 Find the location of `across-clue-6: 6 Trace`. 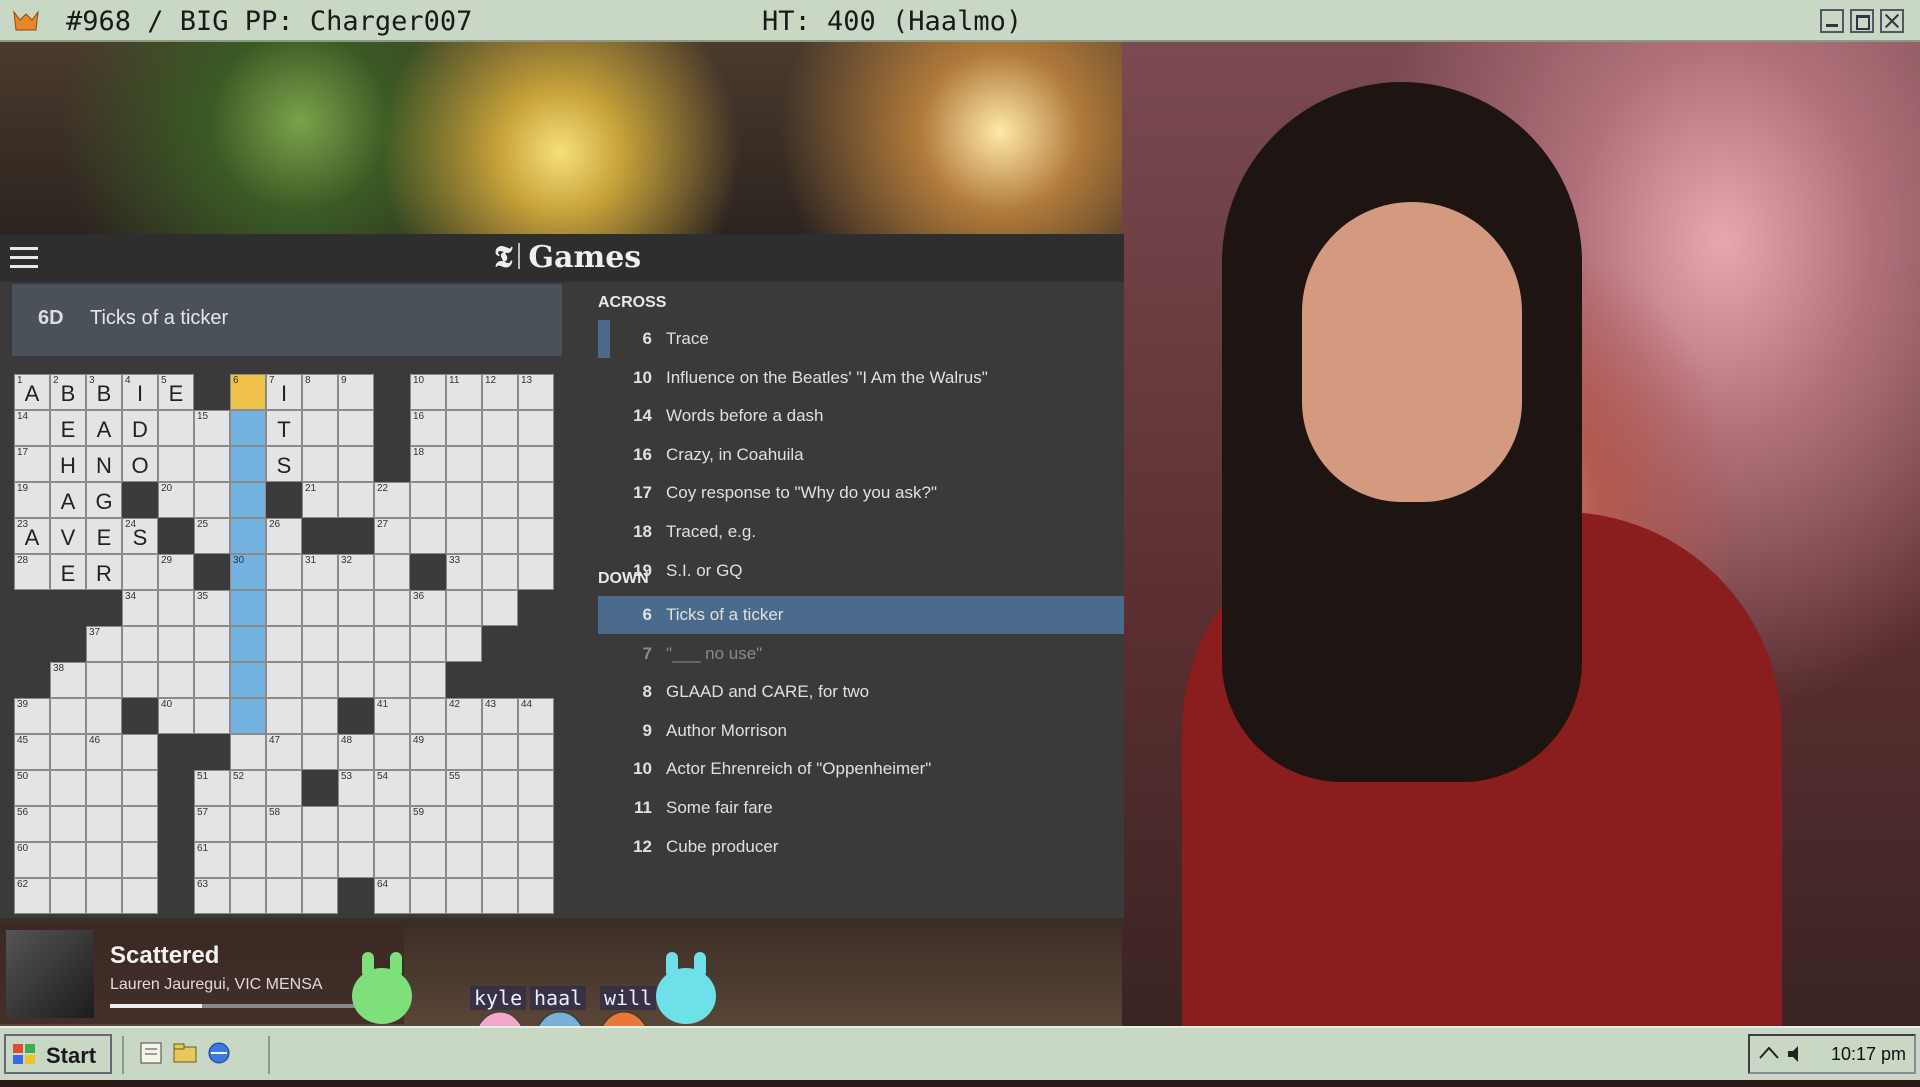

across-clue-6: 6 Trace is located at coordinates (861, 339).